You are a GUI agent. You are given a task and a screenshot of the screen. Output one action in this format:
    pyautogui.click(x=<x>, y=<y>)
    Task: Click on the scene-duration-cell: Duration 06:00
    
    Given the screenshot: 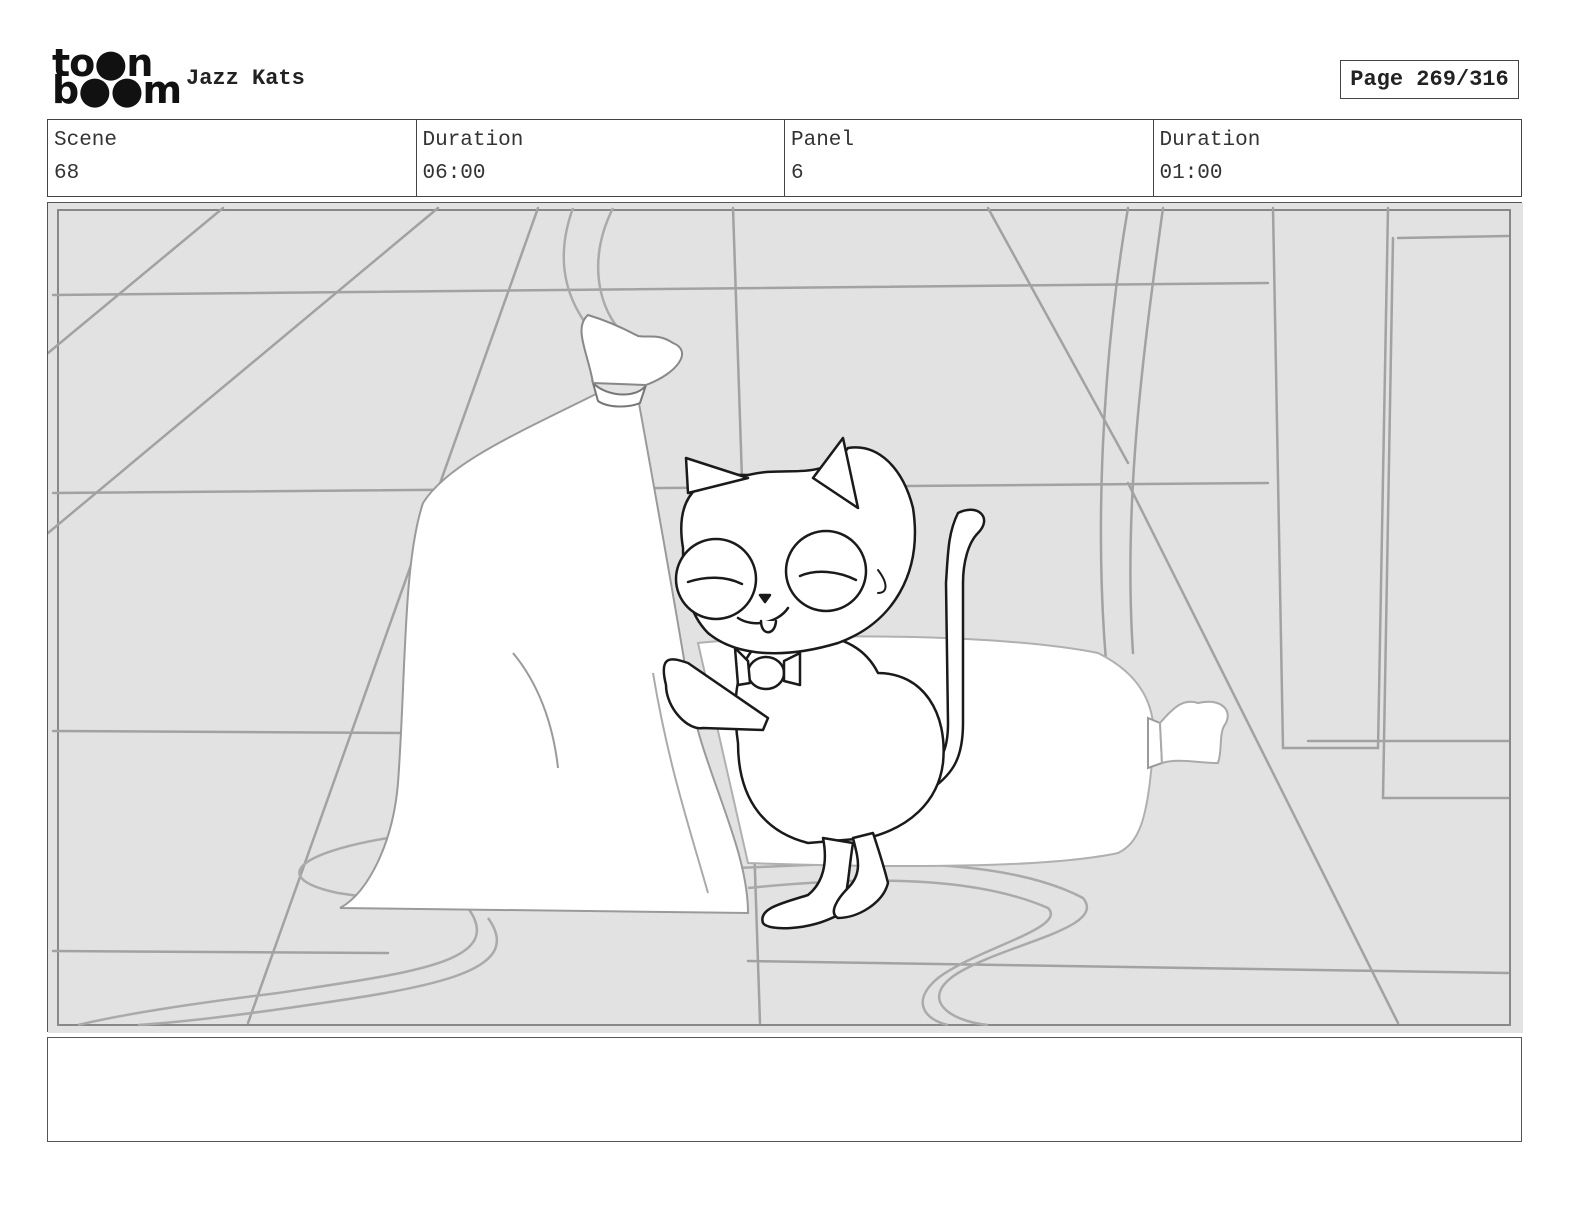 What is the action you would take?
    pyautogui.click(x=601, y=158)
    